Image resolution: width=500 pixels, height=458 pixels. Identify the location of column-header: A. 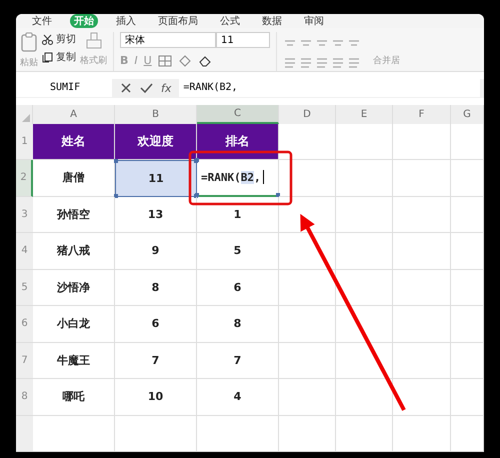
(74, 114).